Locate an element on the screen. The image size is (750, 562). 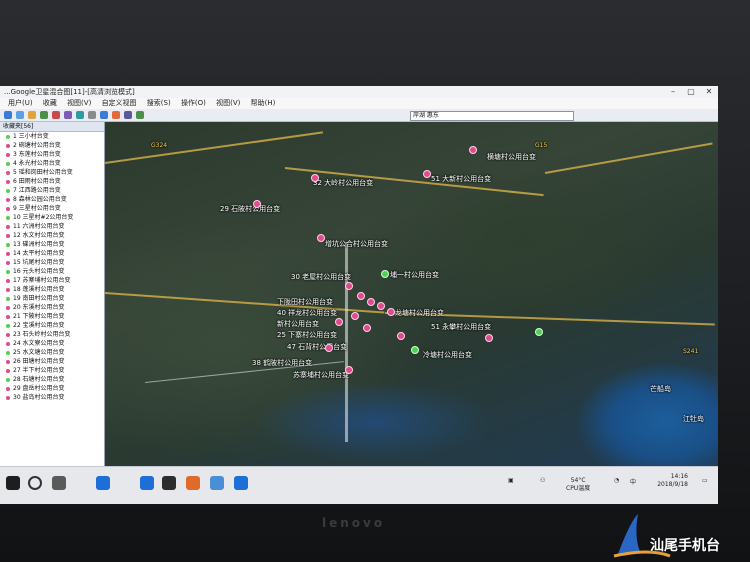
task-view-icon is located at coordinates (59, 483).